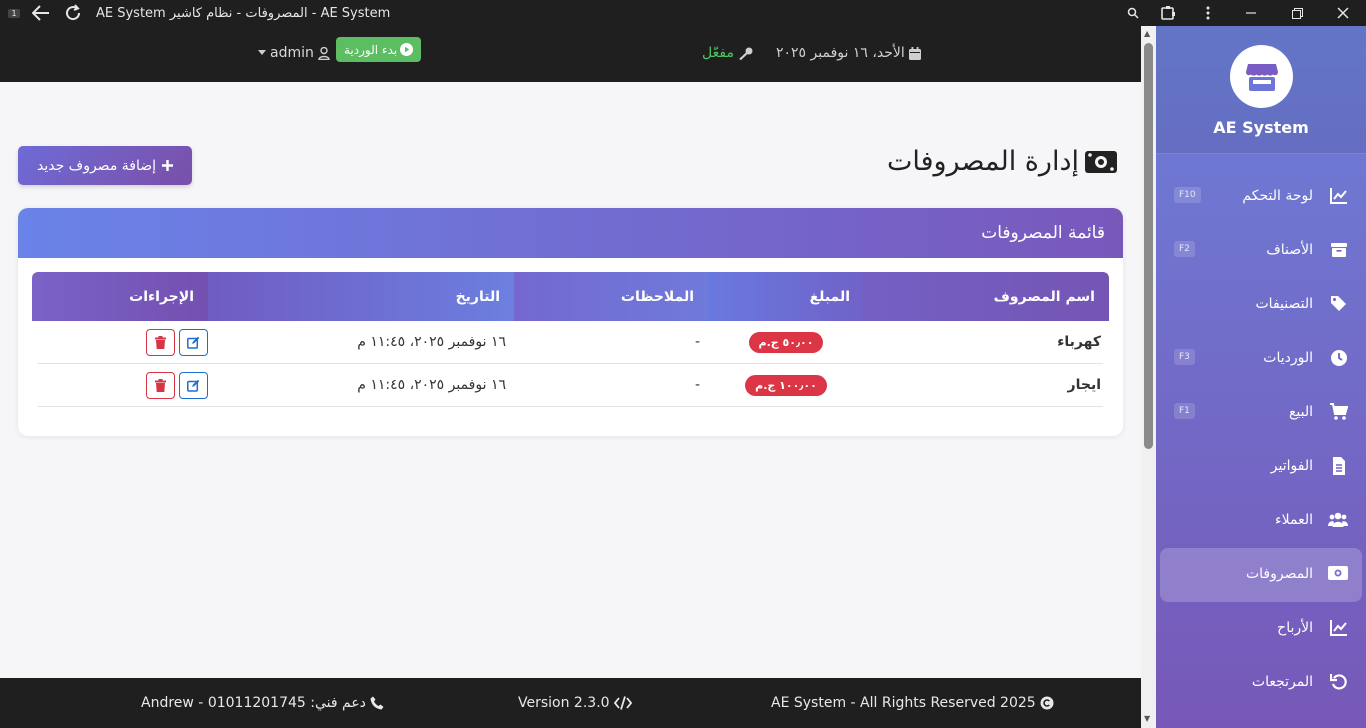 This screenshot has height=728, width=1366. Describe the element at coordinates (1147, 33) in the screenshot. I see `scroll-up-icon: ▲` at that location.